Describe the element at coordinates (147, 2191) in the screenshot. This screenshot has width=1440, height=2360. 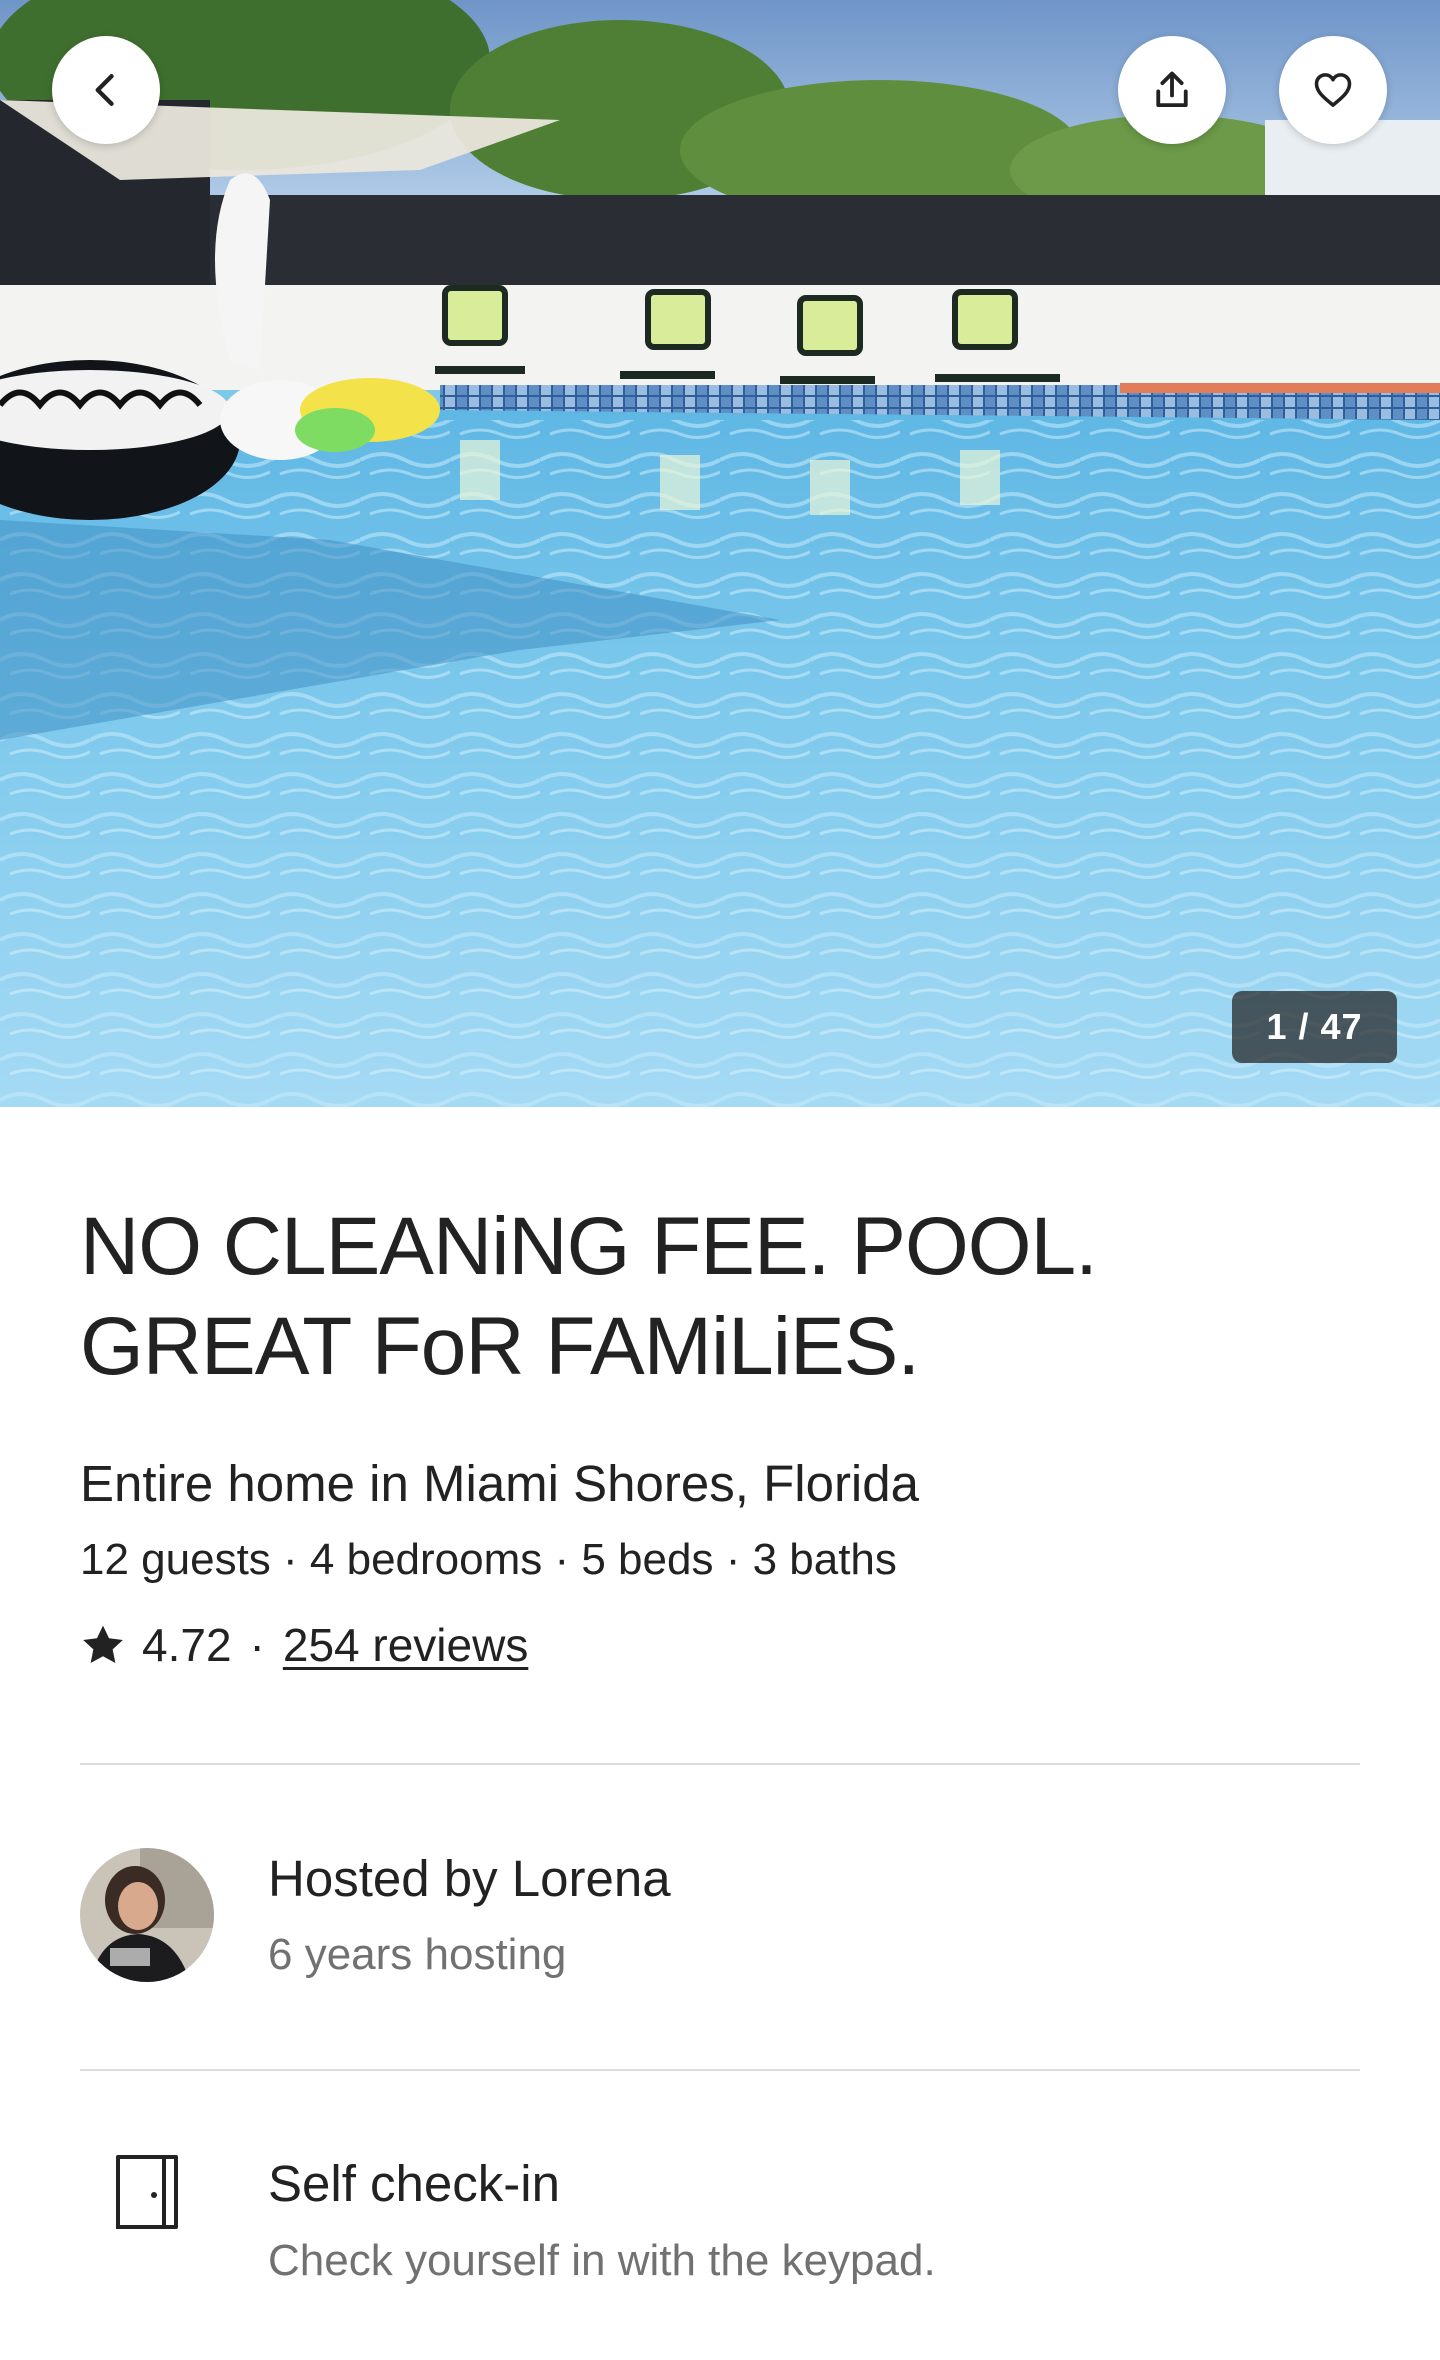
I see `door-icon` at that location.